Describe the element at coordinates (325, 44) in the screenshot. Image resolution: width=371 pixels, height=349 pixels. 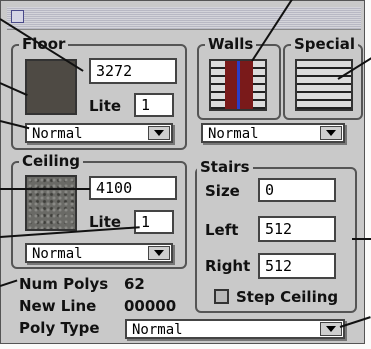
I see `special-title: Special` at that location.